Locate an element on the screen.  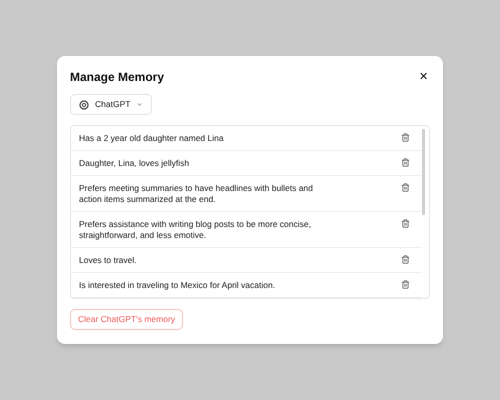
memory-text: Prefers assistance with writing blog posts to be more concise, straightforward, and less emotive. is located at coordinates (195, 229).